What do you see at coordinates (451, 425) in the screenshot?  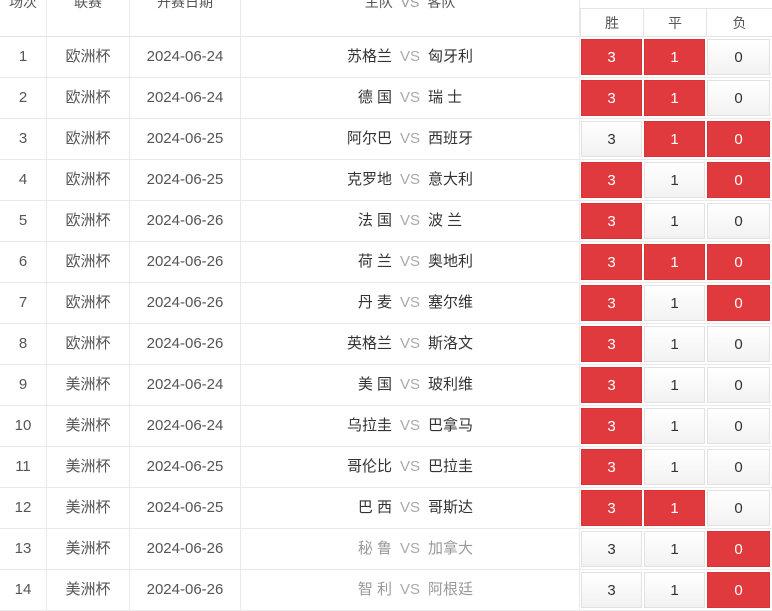 I see `away-team: 巴拿马` at bounding box center [451, 425].